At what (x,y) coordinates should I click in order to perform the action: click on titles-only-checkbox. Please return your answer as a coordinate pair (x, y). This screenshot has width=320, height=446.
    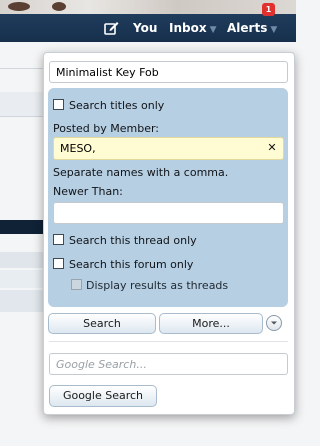
    Looking at the image, I should click on (58, 104).